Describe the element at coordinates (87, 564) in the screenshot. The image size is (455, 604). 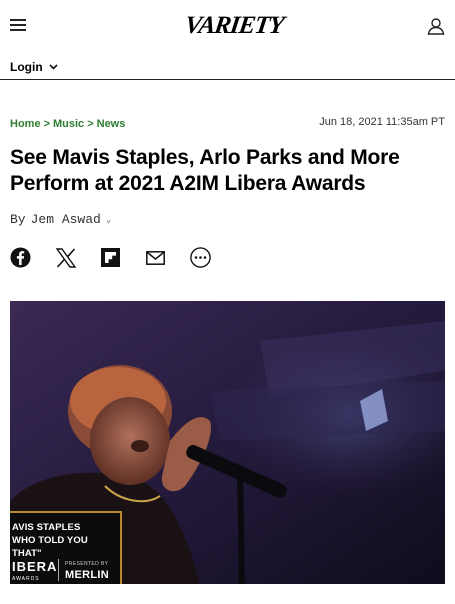
I see `presented-by-label: PRESENTED BY` at that location.